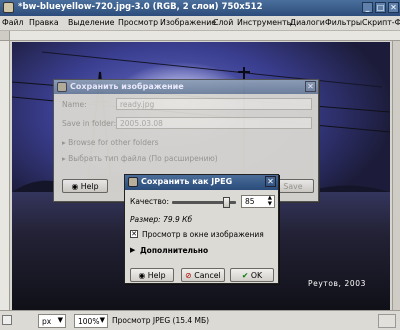 The width and height of the screenshot is (400, 330). What do you see at coordinates (265, 22) in the screenshot?
I see `menu-item-tools: Инструменты` at bounding box center [265, 22].